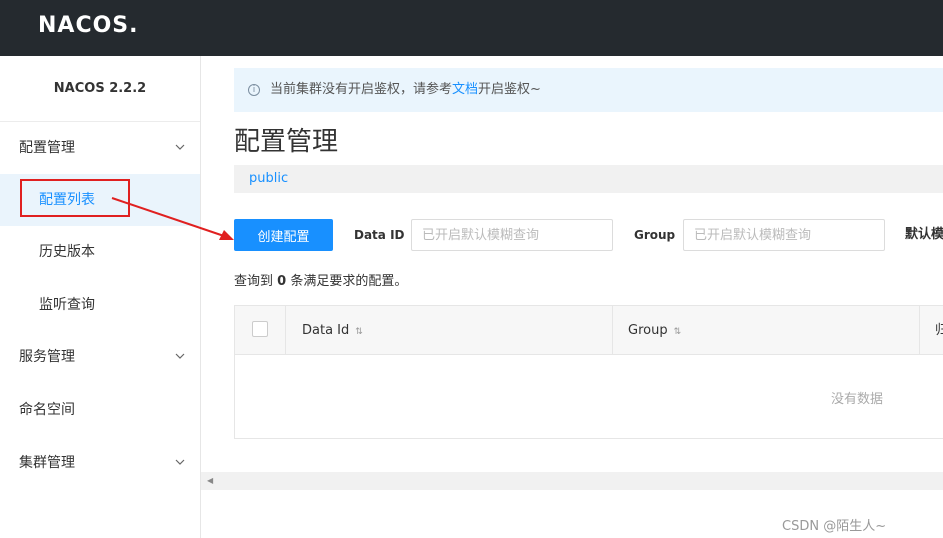 This screenshot has height=538, width=943. What do you see at coordinates (47, 357) in the screenshot?
I see `sidebar-item-label: 服务管理` at bounding box center [47, 357].